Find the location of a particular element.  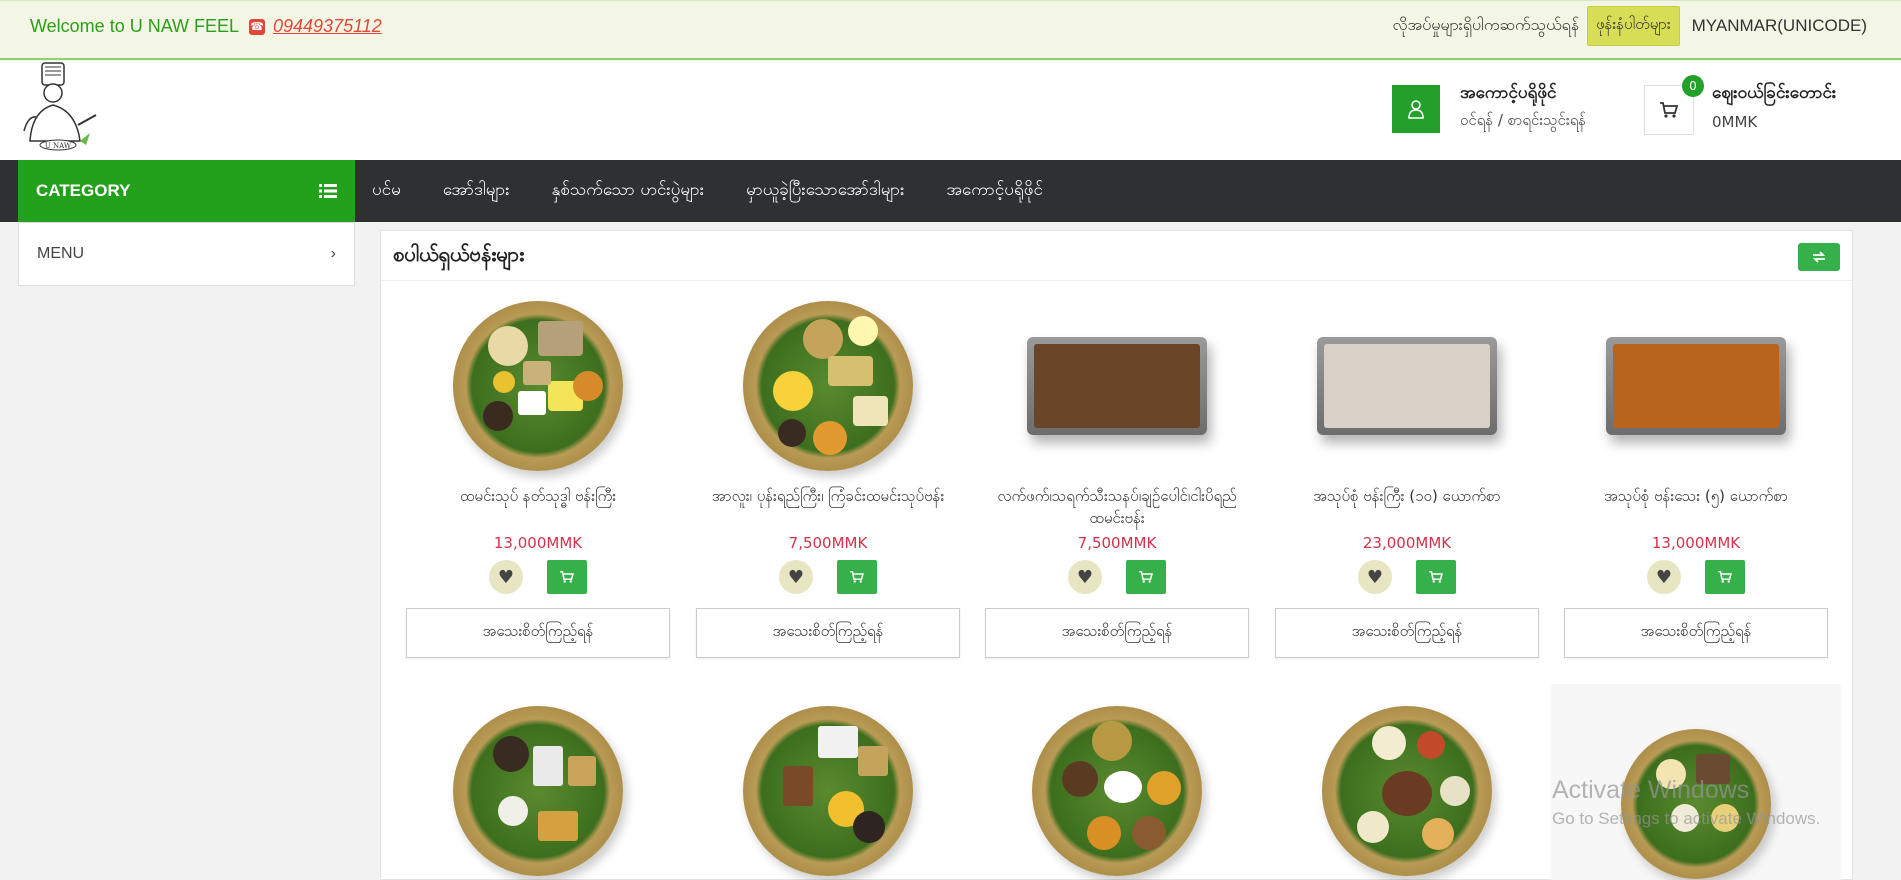

nav-item-home: ပင်မ is located at coordinates (386, 191).